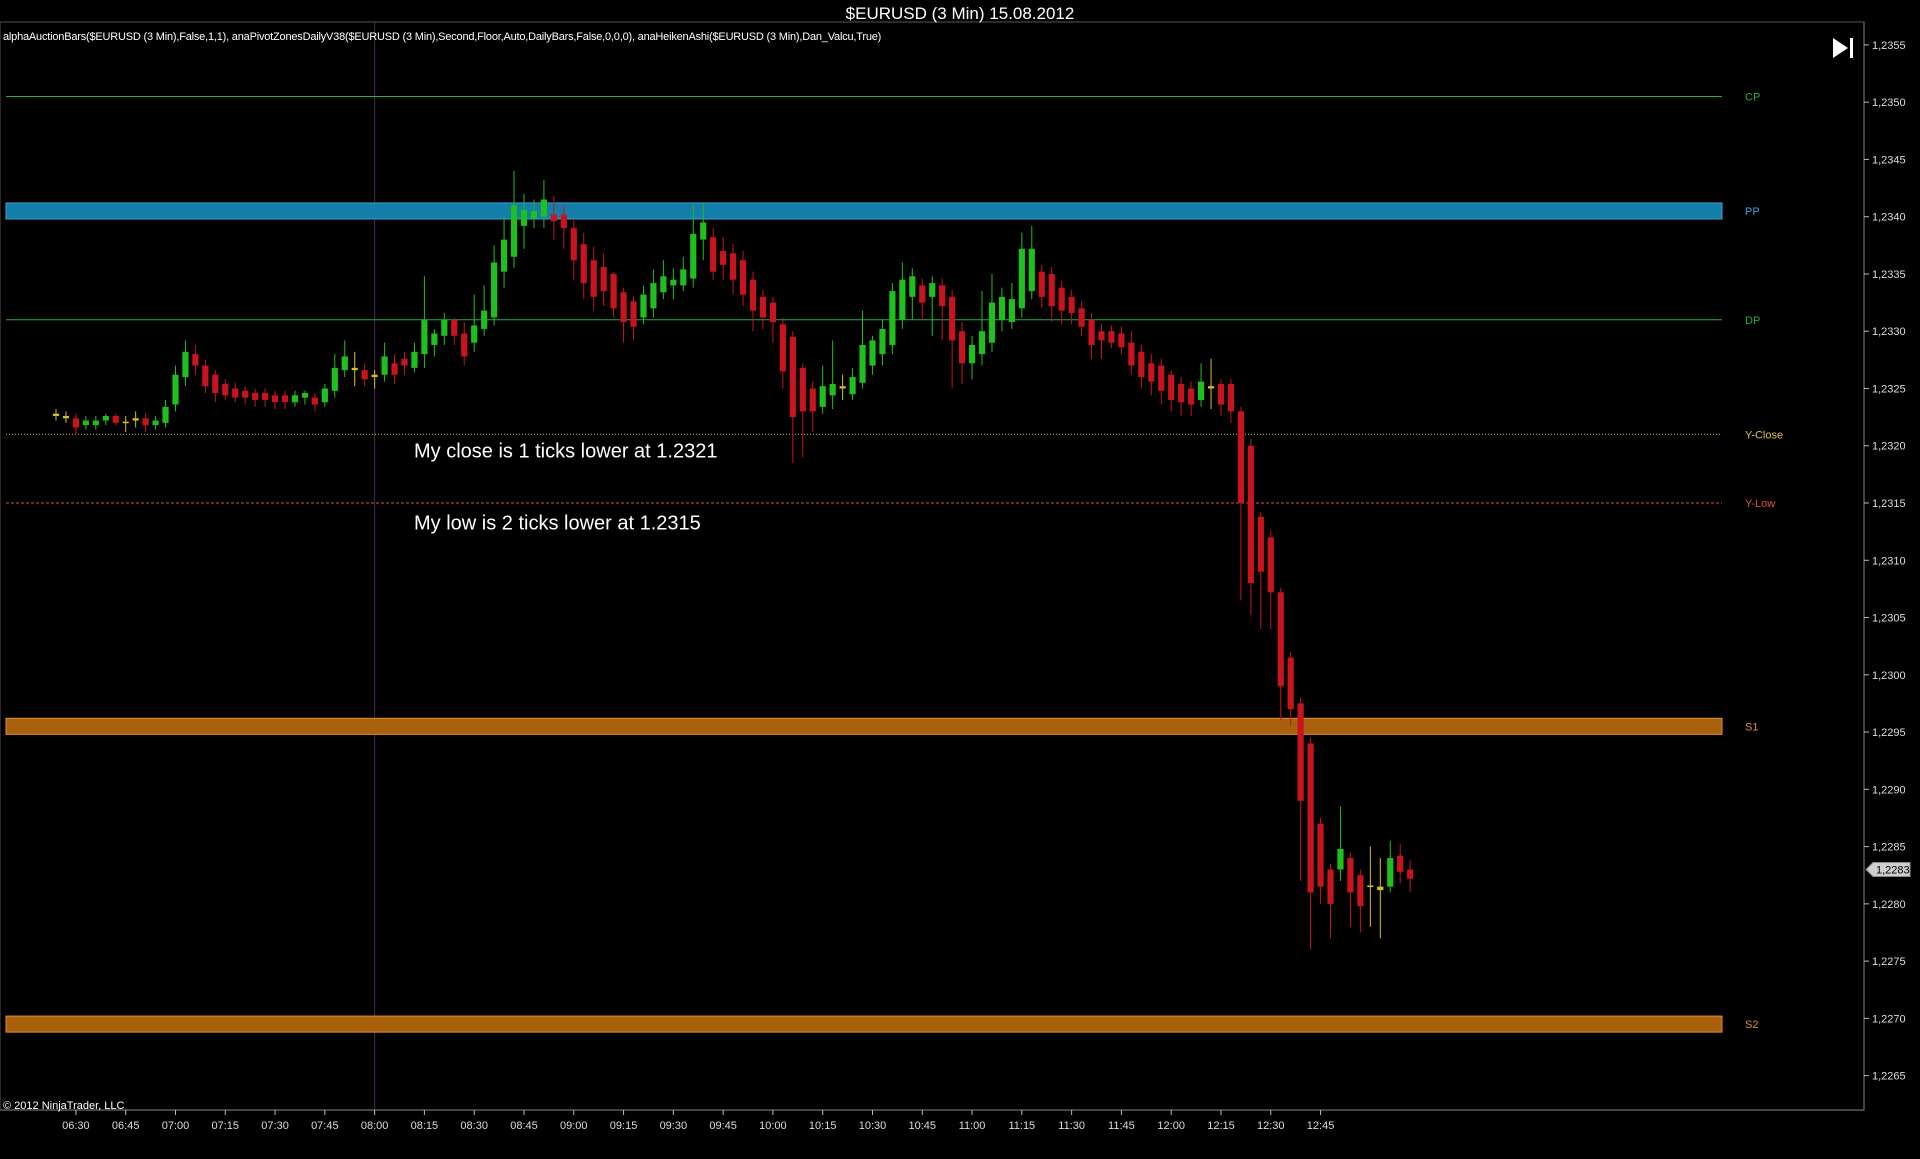 The height and width of the screenshot is (1159, 1920). What do you see at coordinates (773, 1126) in the screenshot?
I see `x-tick-label: 10:00` at bounding box center [773, 1126].